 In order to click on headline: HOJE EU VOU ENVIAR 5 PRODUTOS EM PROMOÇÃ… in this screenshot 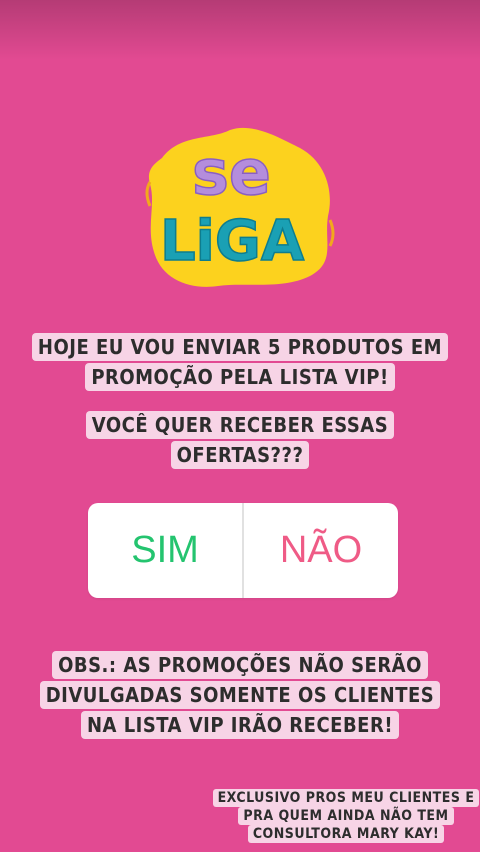, I will do `click(240, 362)`.